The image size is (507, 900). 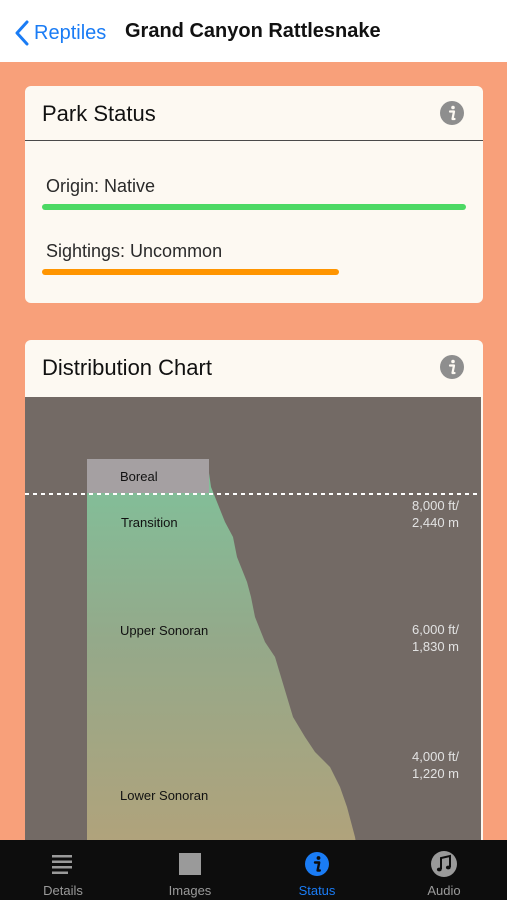 What do you see at coordinates (254, 368) in the screenshot?
I see `distribution-chart-header: Distribution Chart` at bounding box center [254, 368].